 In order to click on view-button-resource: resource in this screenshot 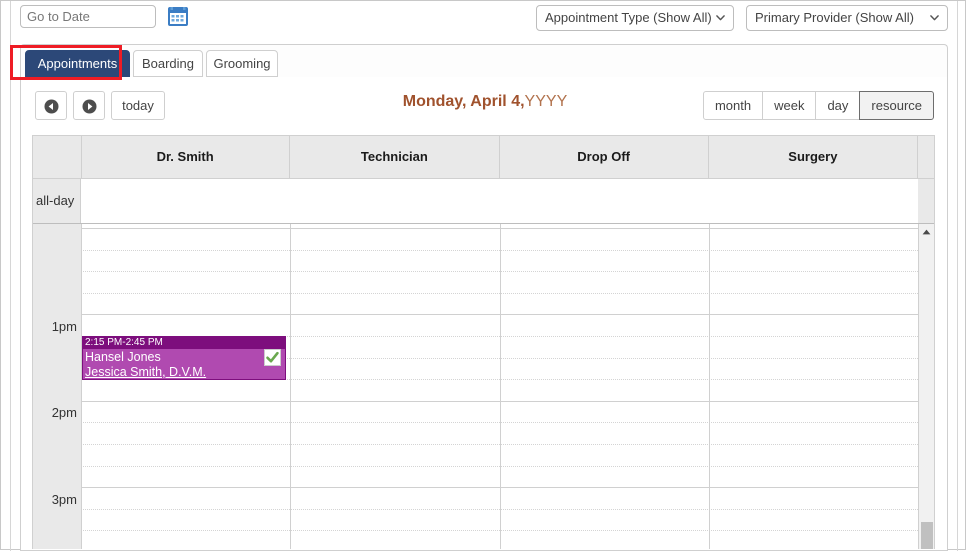, I will do `click(896, 105)`.